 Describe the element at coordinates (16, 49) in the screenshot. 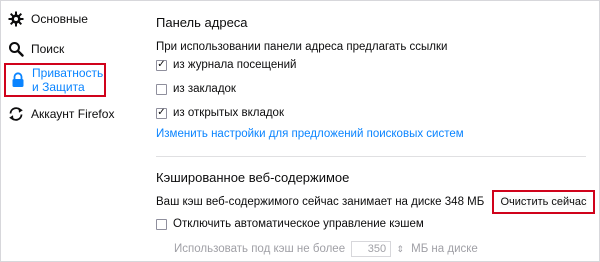

I see `search-icon` at that location.